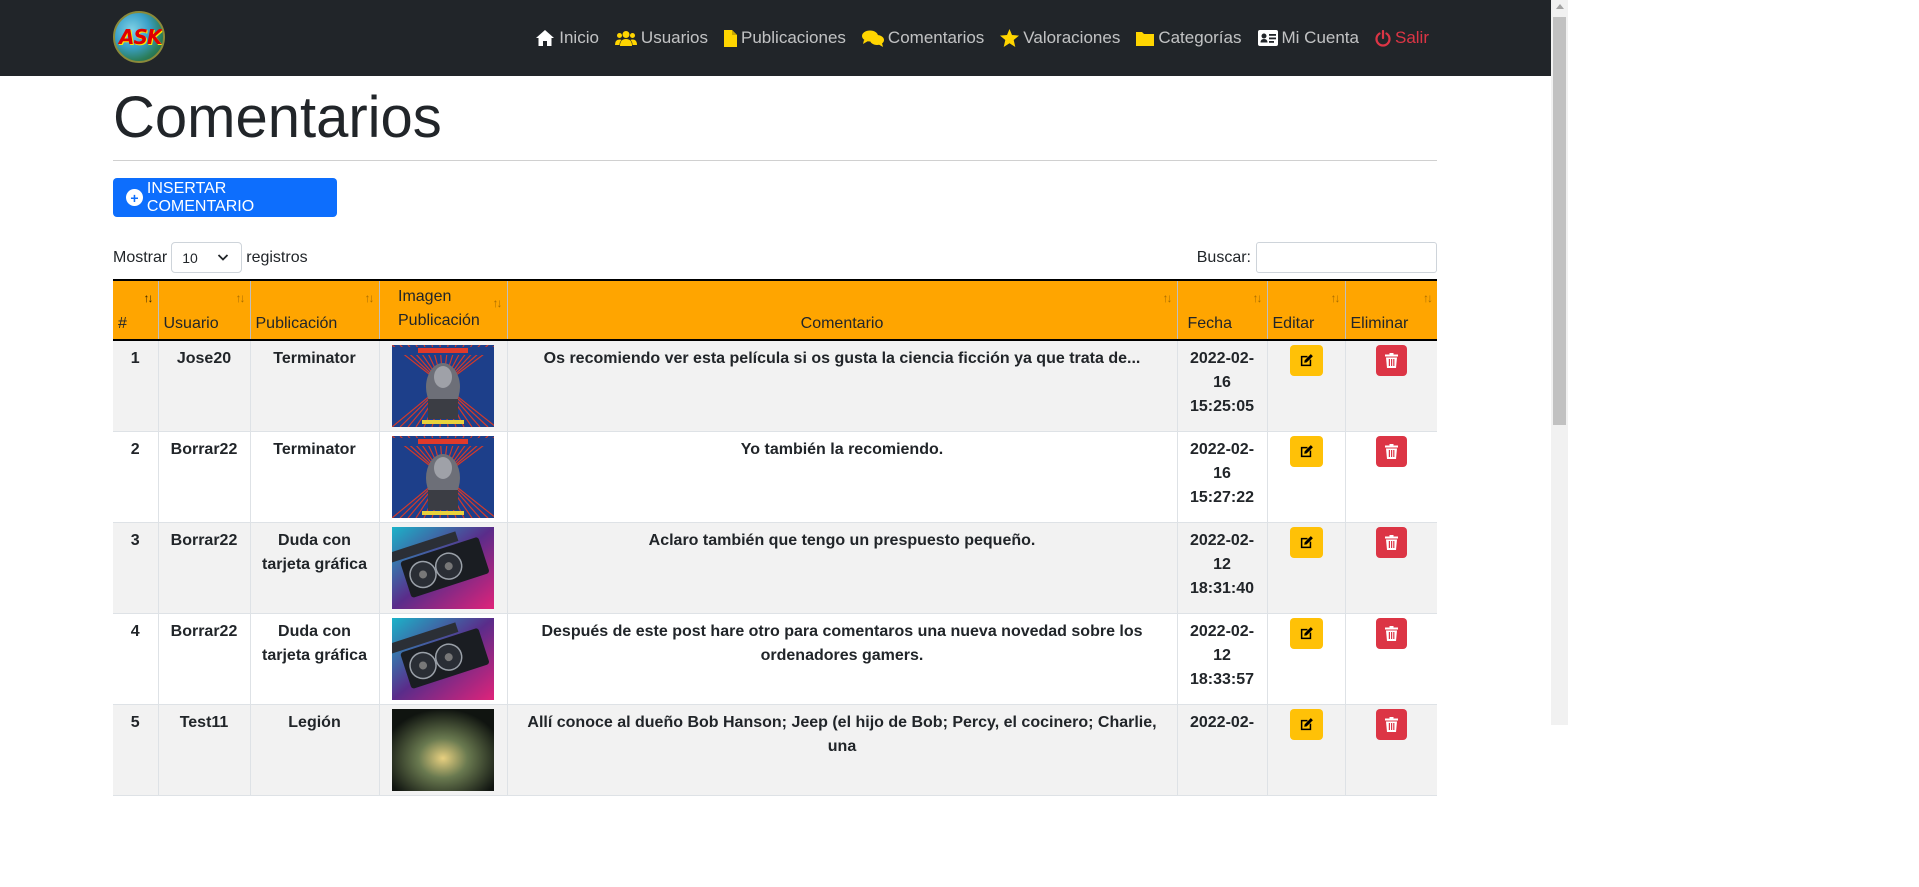 The height and width of the screenshot is (887, 1919). What do you see at coordinates (1221, 750) in the screenshot?
I see `cell-date: 2022-02-` at bounding box center [1221, 750].